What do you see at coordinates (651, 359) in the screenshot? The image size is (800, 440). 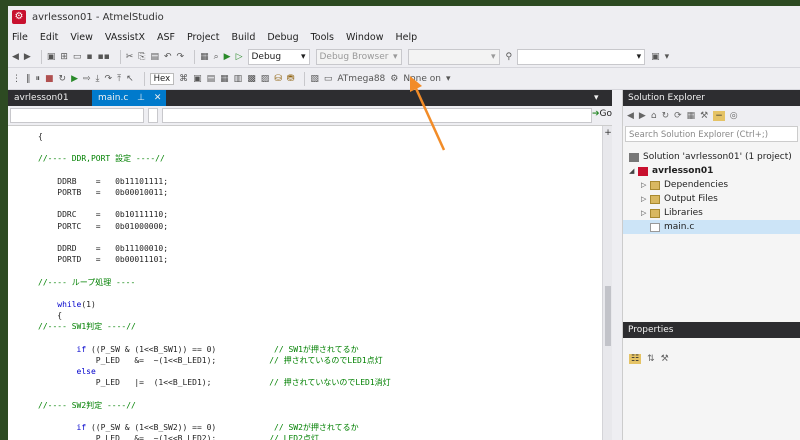 I see `alphabetical-icon: ⇅` at bounding box center [651, 359].